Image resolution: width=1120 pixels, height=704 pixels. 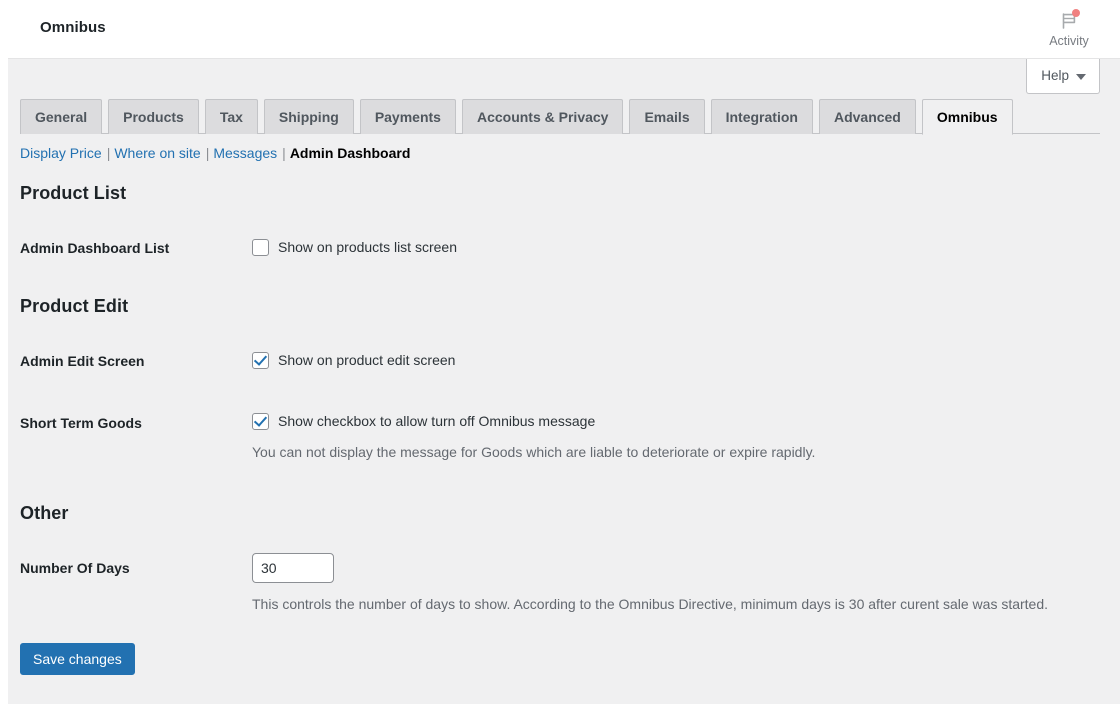 What do you see at coordinates (77, 659) in the screenshot?
I see `save-changes-button: Save changes` at bounding box center [77, 659].